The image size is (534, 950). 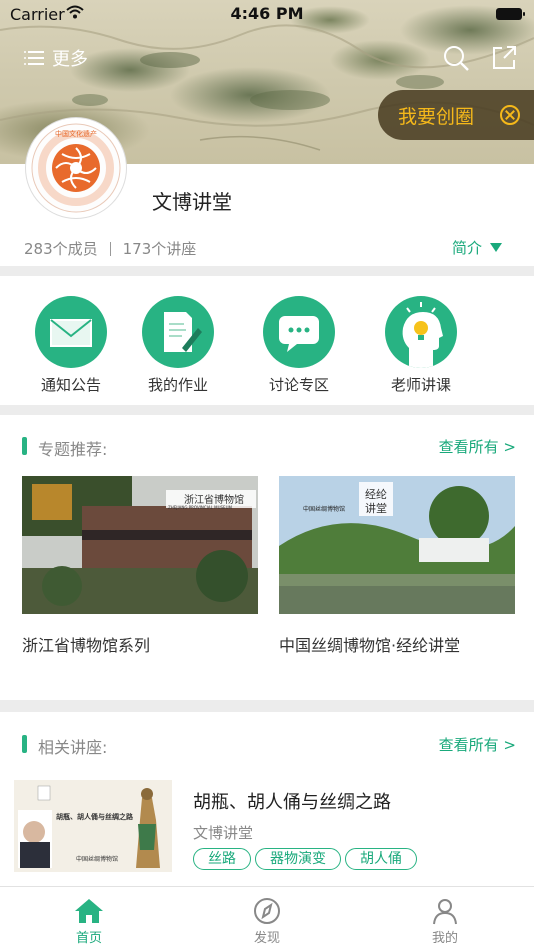 I want to click on stats-divider, so click(x=110, y=249).